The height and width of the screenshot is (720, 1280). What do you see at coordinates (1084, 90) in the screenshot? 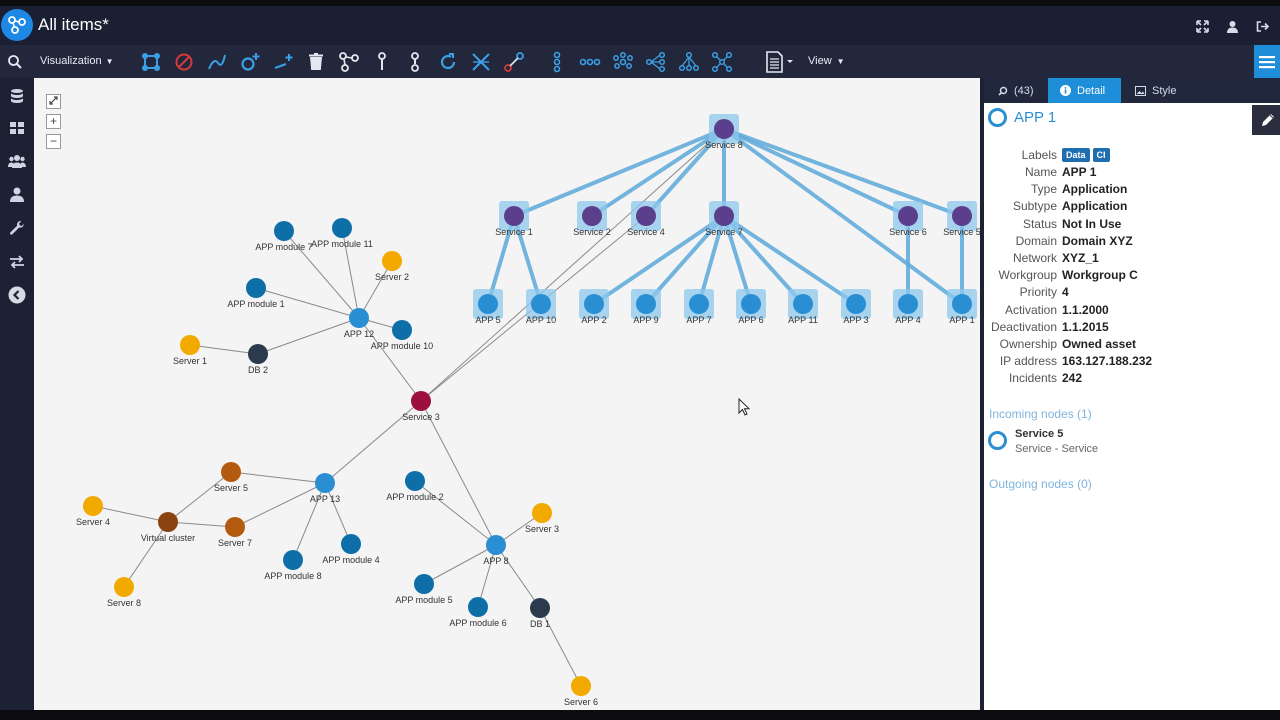
I see `tab-detail: Detail` at bounding box center [1084, 90].